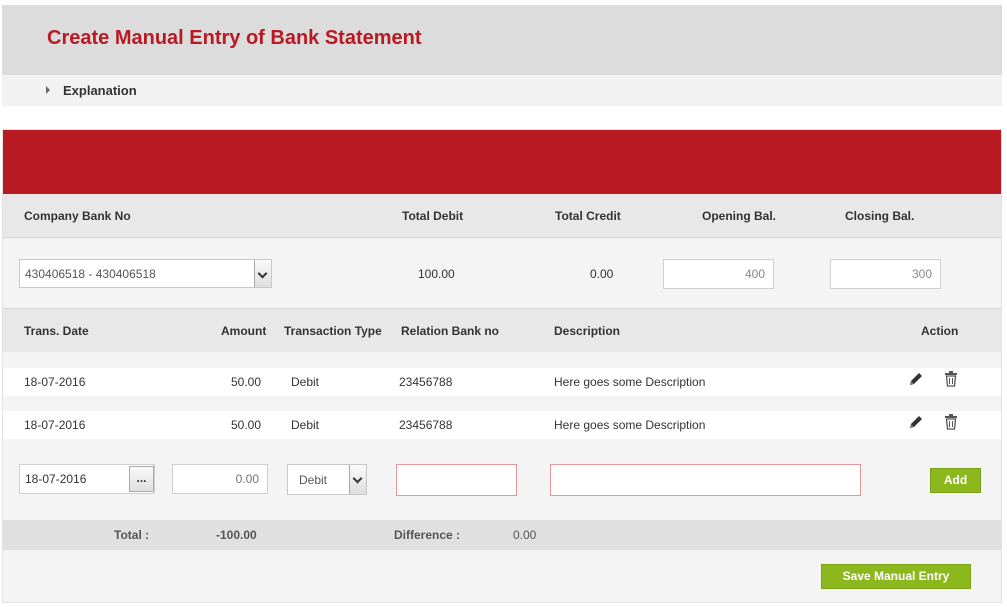 This screenshot has width=1007, height=607. Describe the element at coordinates (502, 90) in the screenshot. I see `explanation-bar: Explanation` at that location.